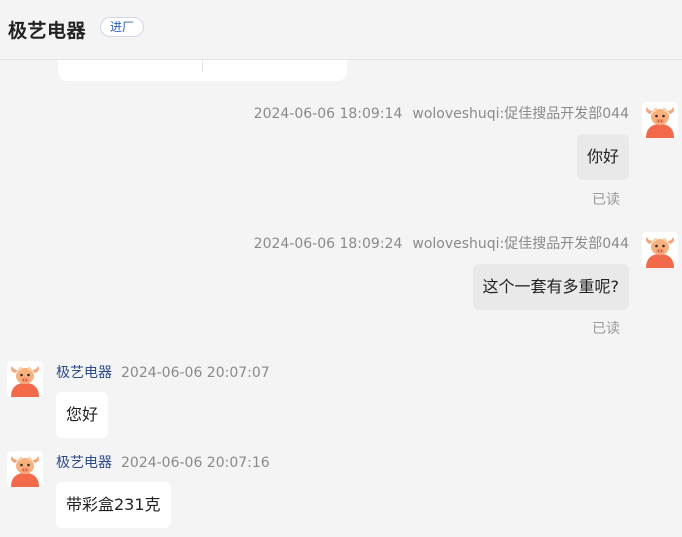  Describe the element at coordinates (122, 27) in the screenshot. I see `shop-badge: 进厂` at that location.